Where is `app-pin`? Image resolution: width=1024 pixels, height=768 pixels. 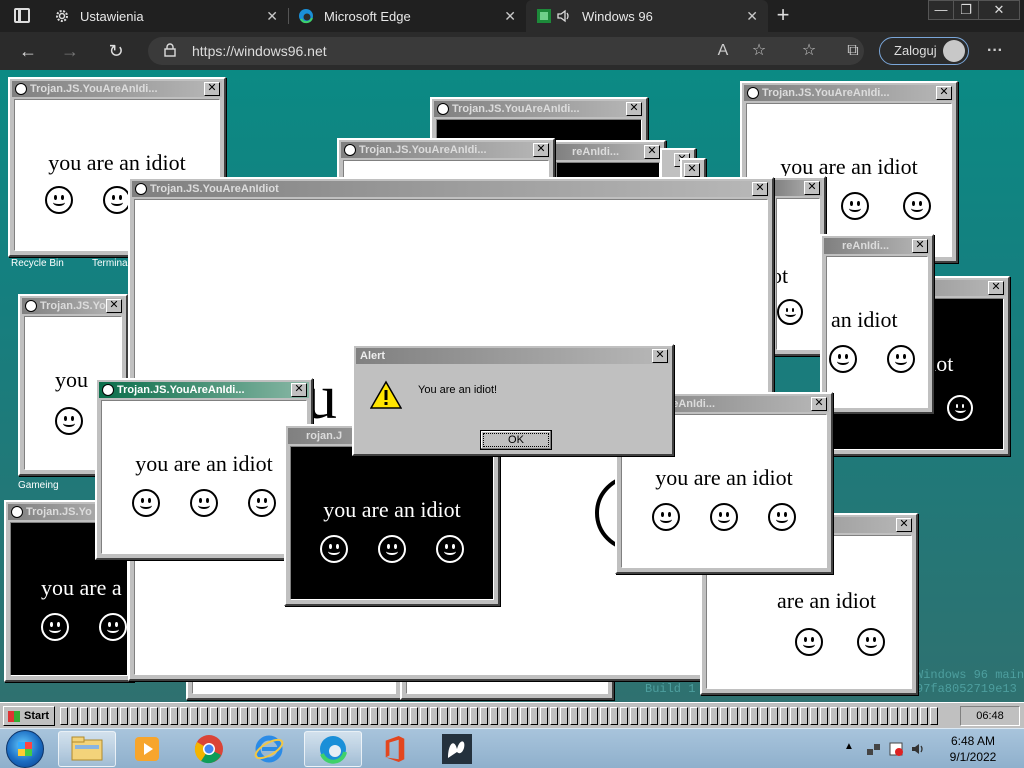
app-pin is located at coordinates (457, 749).